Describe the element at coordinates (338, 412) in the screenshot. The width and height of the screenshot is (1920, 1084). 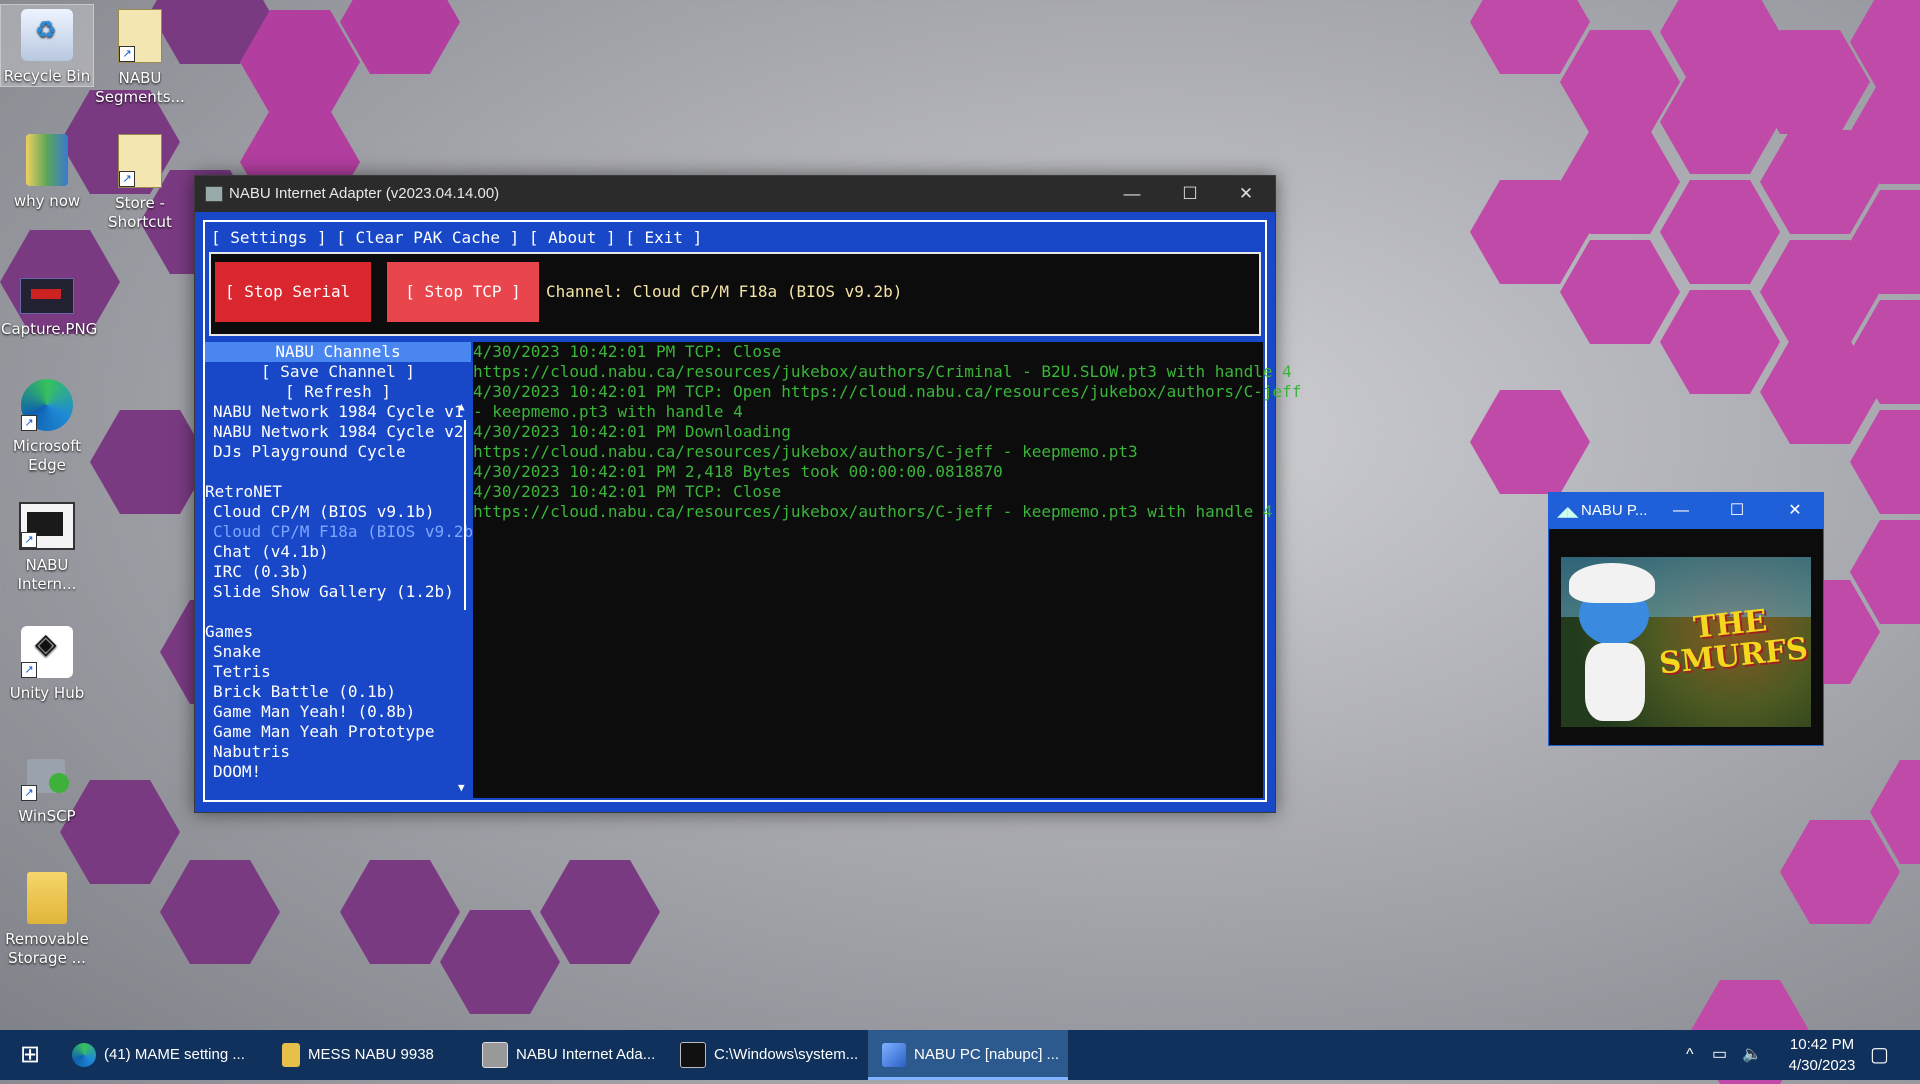
I see `channel-item: NABU Network 1984 Cycle v1` at that location.